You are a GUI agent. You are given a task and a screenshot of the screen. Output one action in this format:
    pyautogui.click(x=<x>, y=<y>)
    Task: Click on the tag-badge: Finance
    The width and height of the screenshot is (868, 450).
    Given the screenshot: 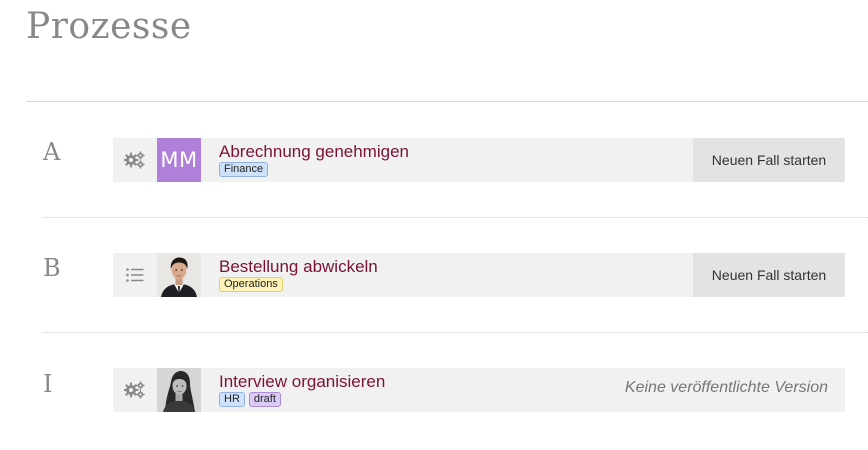 What is the action you would take?
    pyautogui.click(x=244, y=169)
    